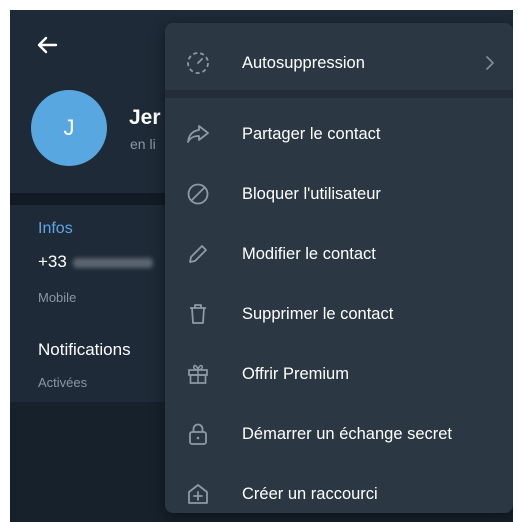 This screenshot has height=522, width=518. What do you see at coordinates (311, 193) in the screenshot?
I see `menu-item-label: Bloquer l'utilisateur` at bounding box center [311, 193].